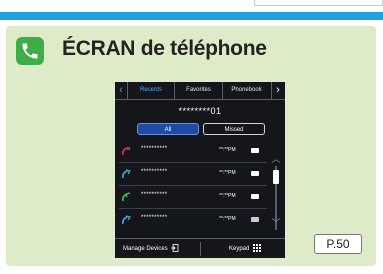 Image resolution: width=383 pixels, height=274 pixels. Describe the element at coordinates (318, 3) in the screenshot. I see `top-tab` at that location.